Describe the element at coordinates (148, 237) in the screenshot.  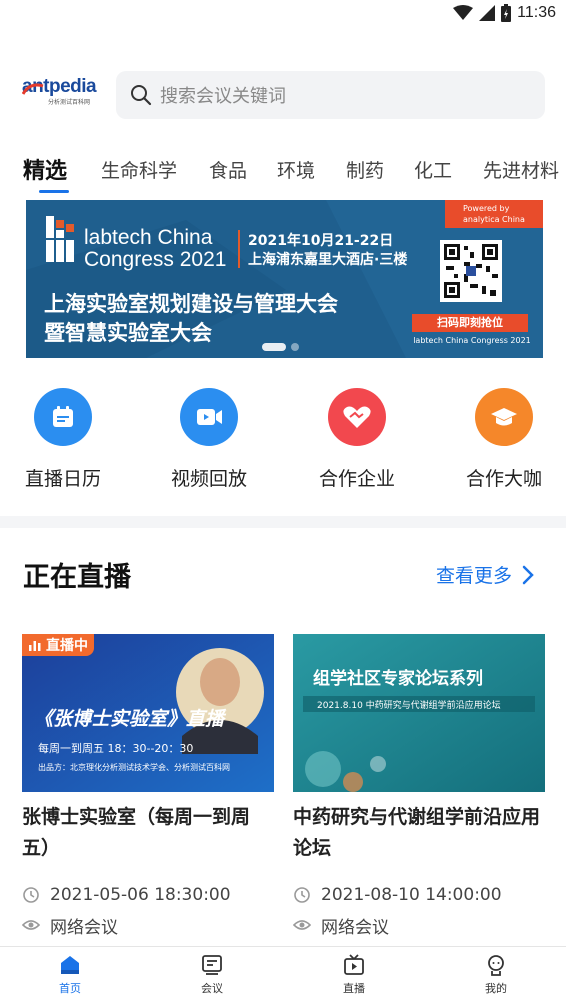
I see `banner-brand-line1: labtech China` at that location.